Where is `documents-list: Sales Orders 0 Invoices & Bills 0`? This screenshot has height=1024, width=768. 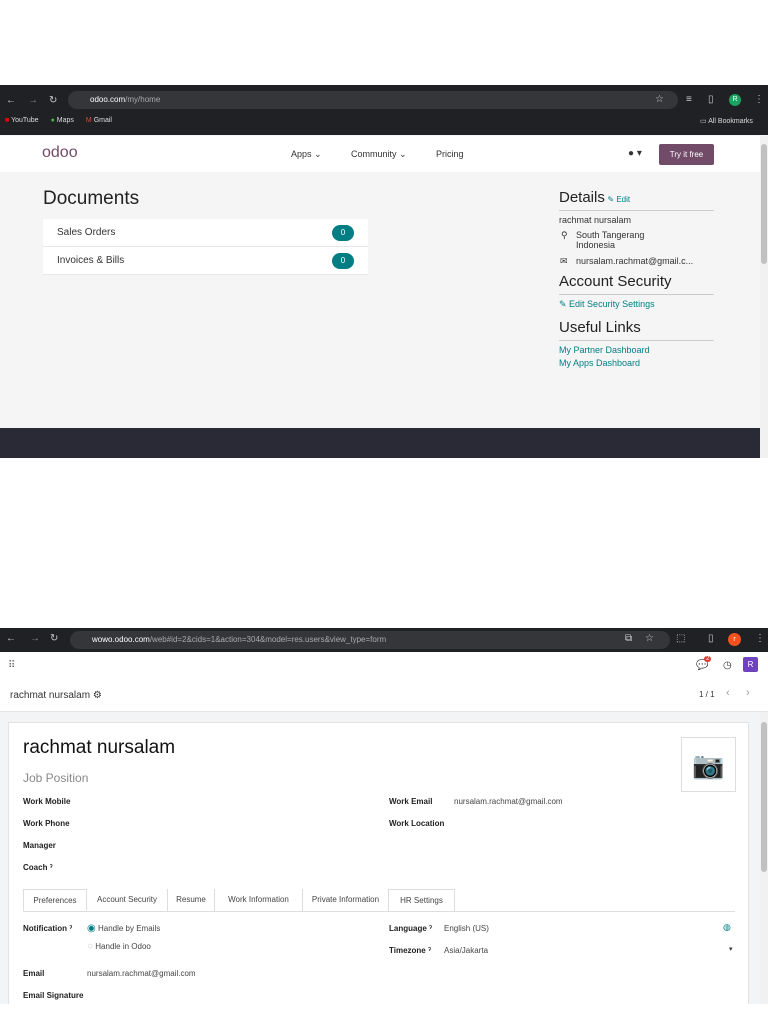 documents-list: Sales Orders 0 Invoices & Bills 0 is located at coordinates (205, 247).